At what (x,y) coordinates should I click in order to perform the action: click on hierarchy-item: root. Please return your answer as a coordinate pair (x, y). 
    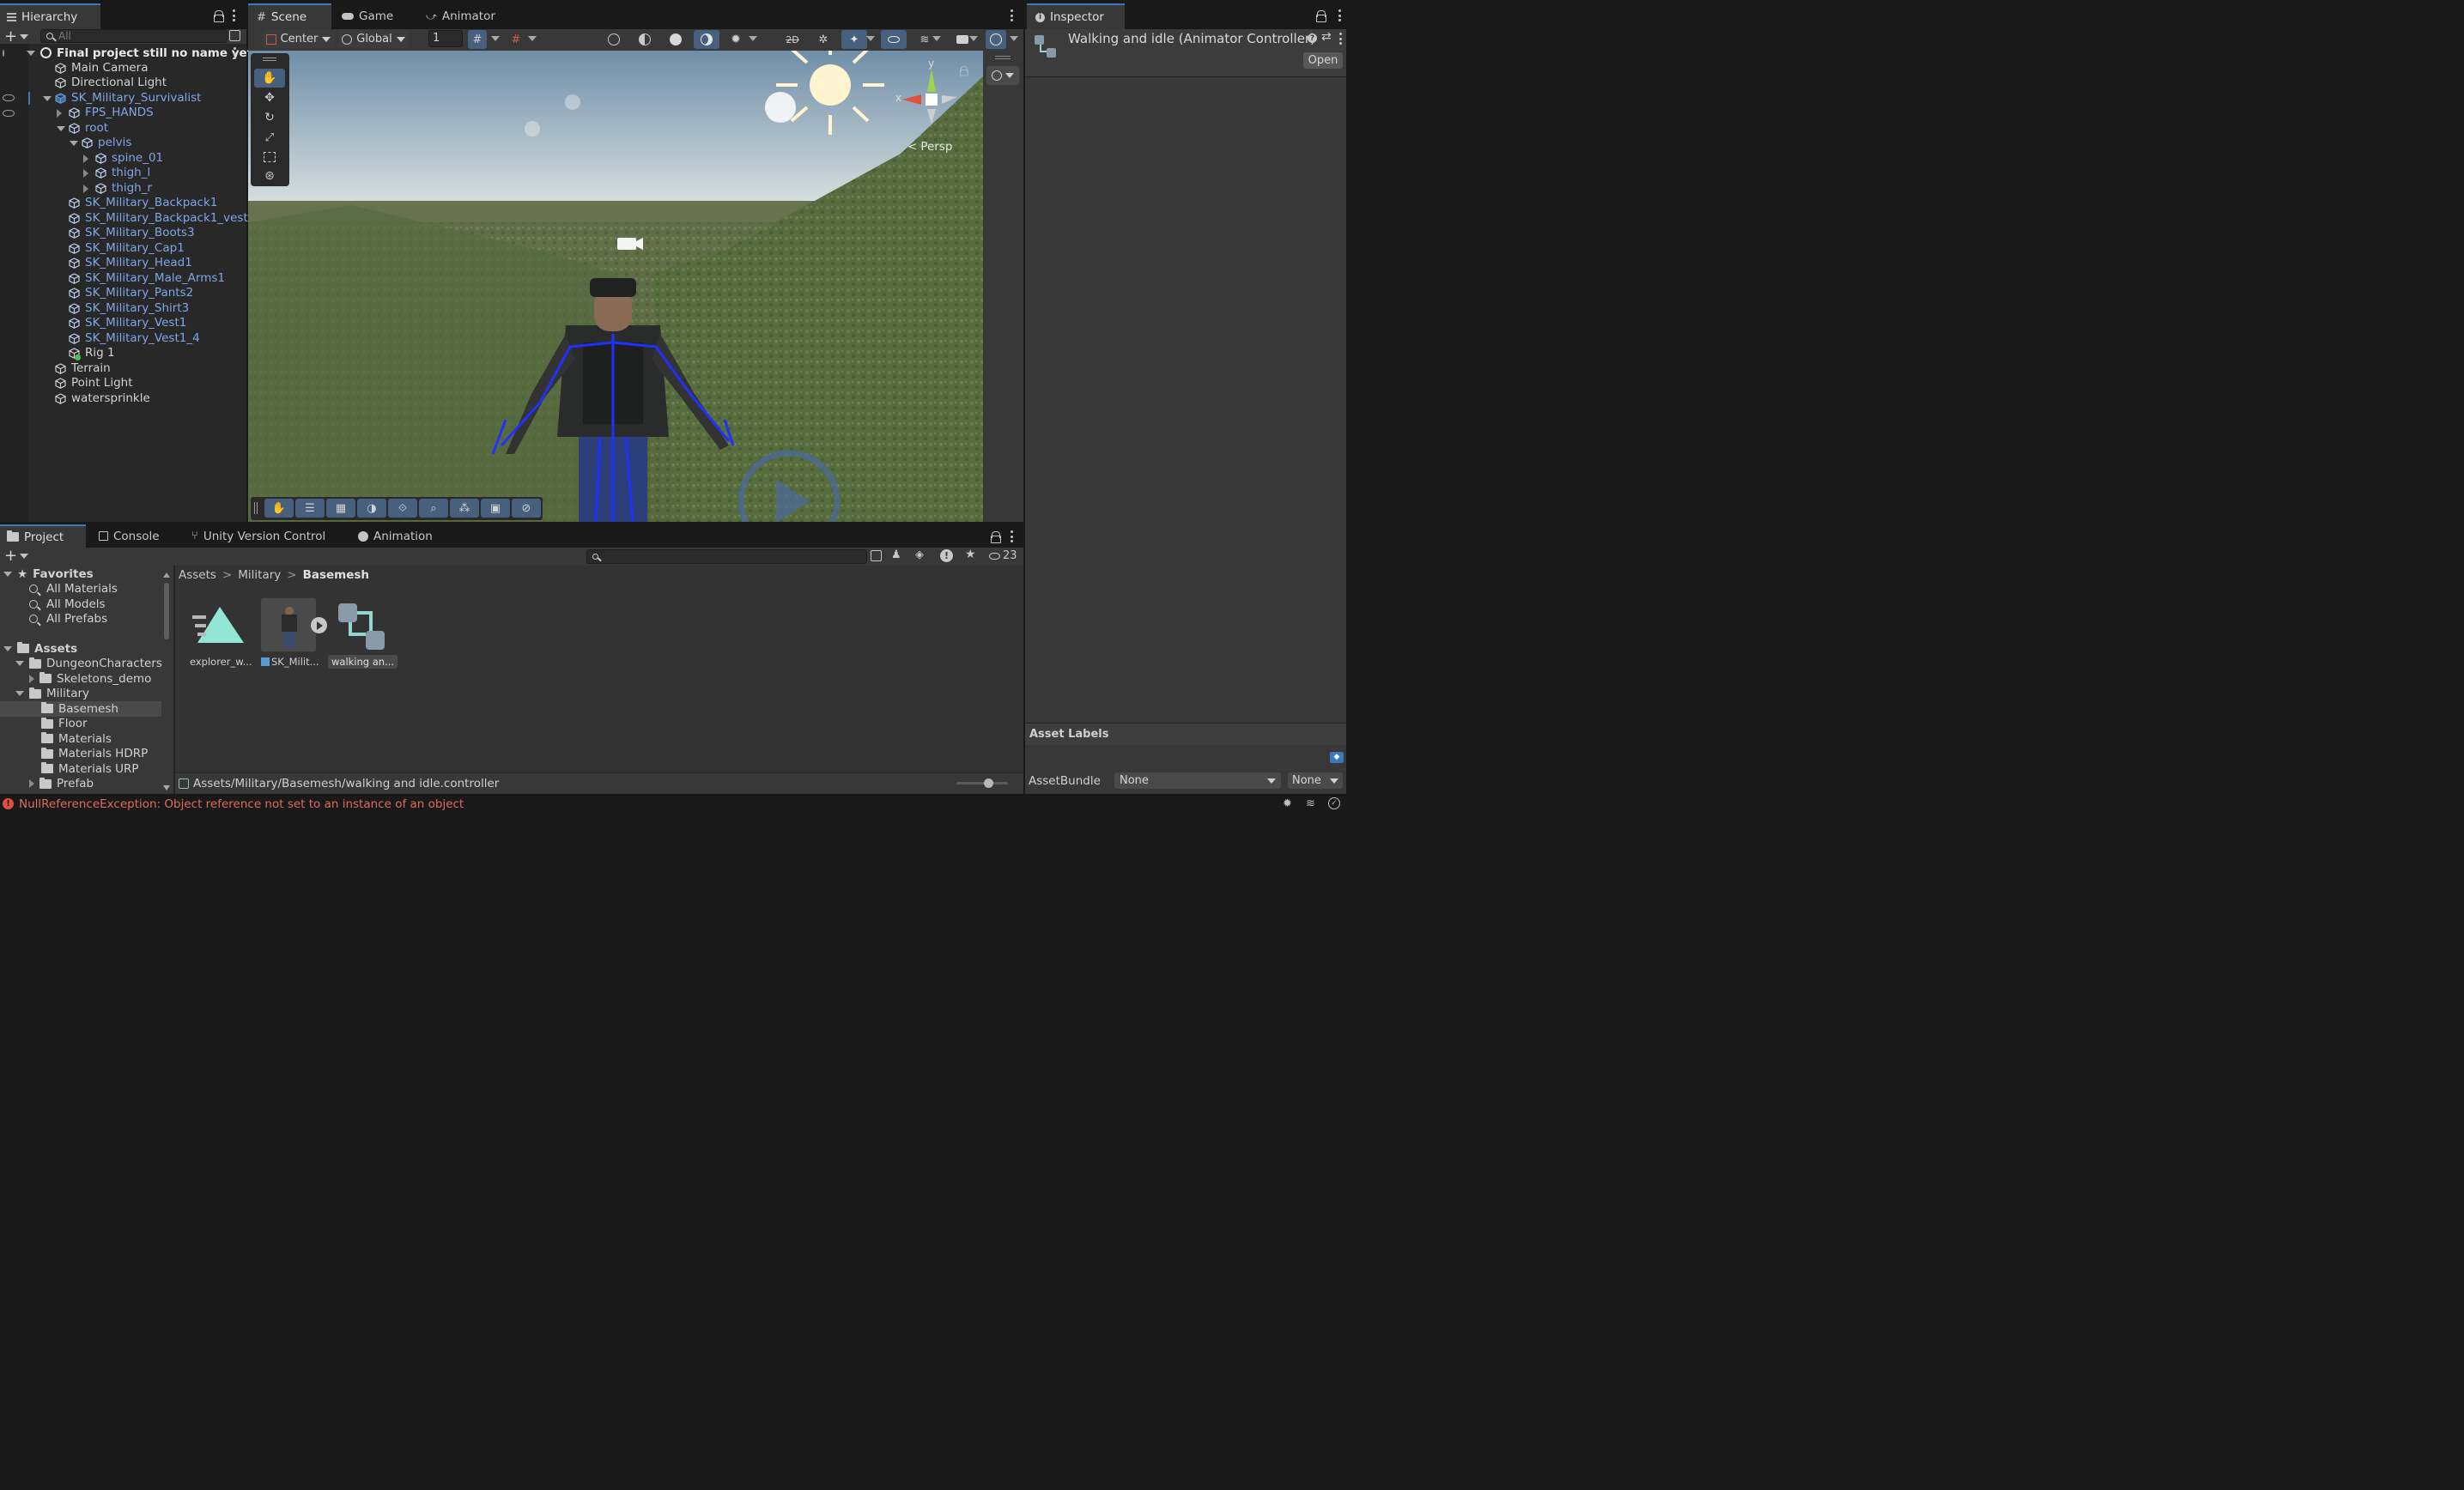
    Looking at the image, I should click on (123, 128).